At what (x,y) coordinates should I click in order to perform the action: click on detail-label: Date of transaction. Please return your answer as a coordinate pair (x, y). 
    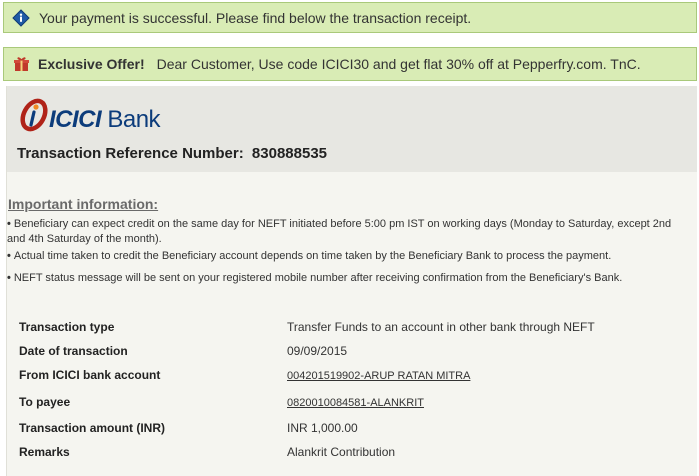
    Looking at the image, I should click on (73, 351).